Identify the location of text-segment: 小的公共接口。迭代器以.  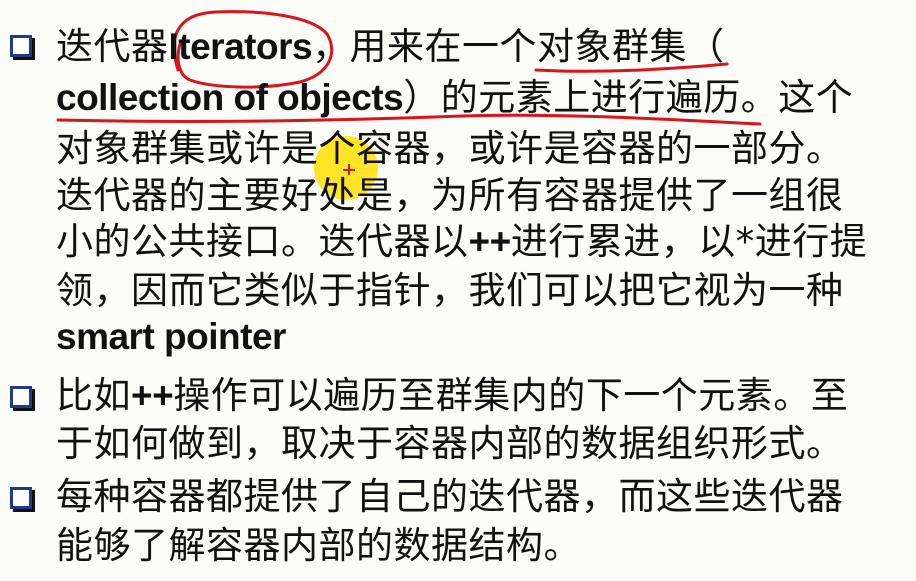
(262, 241).